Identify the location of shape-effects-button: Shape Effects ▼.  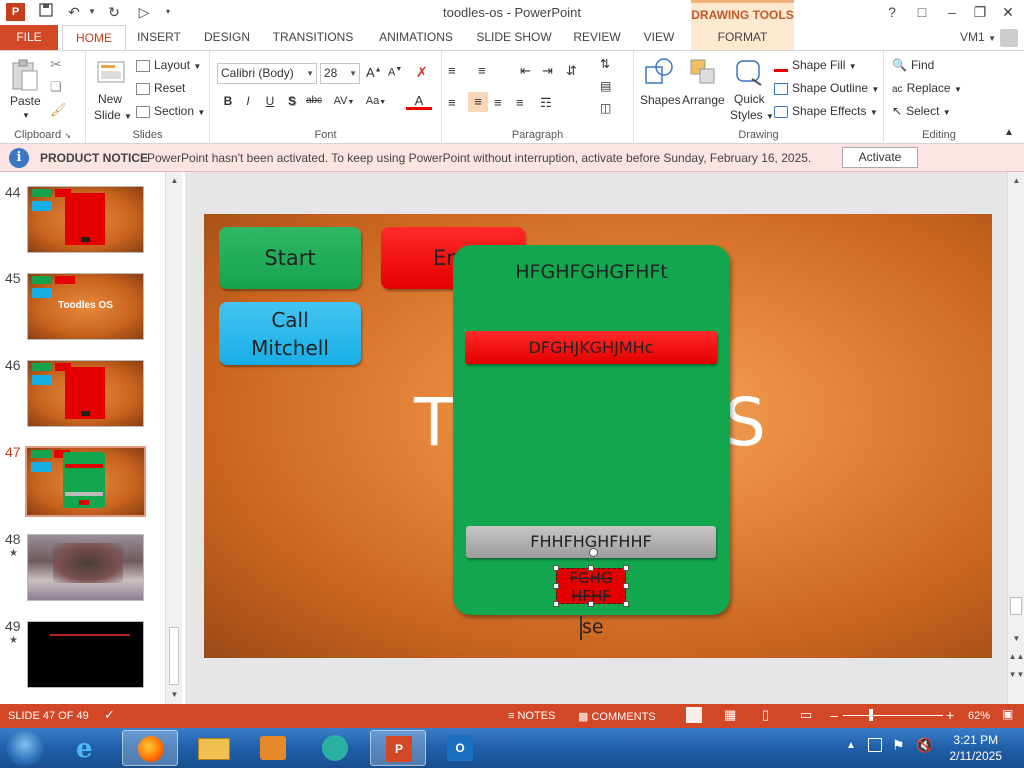
(826, 111).